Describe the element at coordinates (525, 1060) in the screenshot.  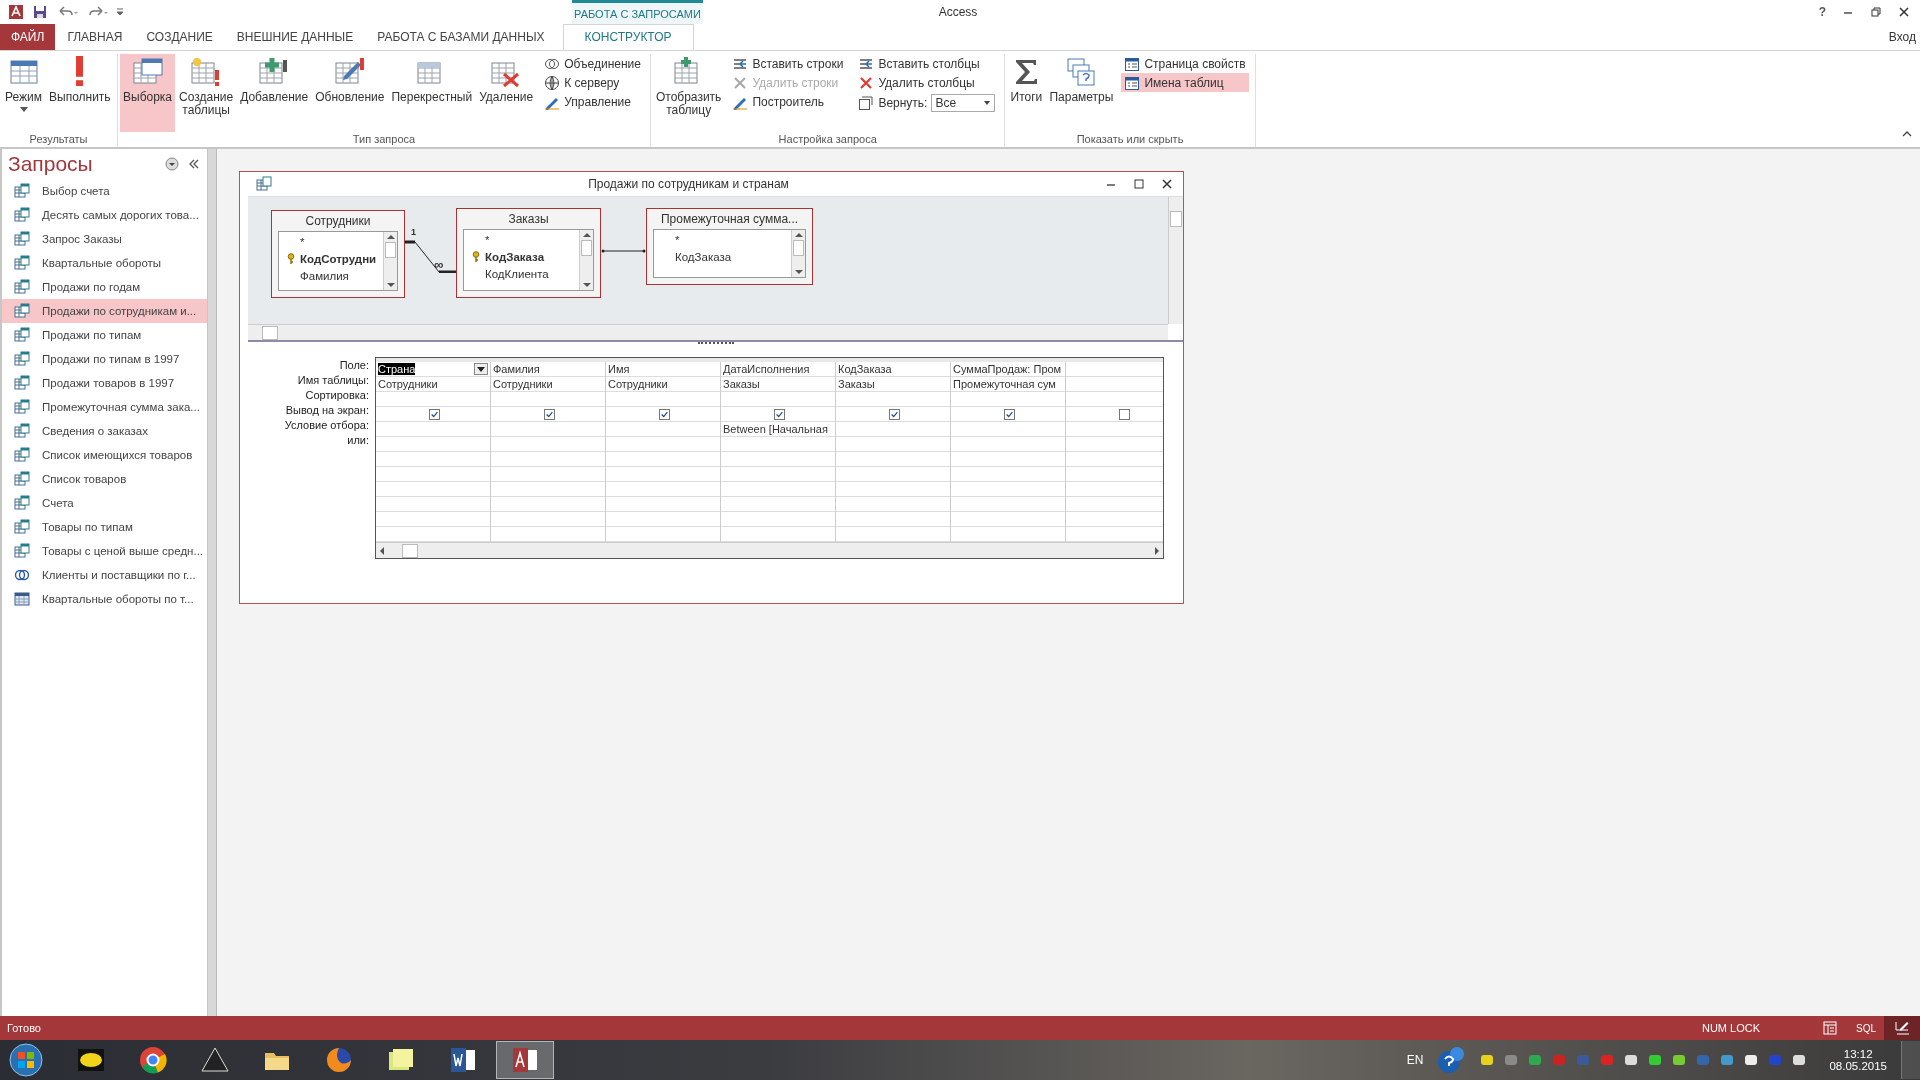
I see `taskbar-app` at that location.